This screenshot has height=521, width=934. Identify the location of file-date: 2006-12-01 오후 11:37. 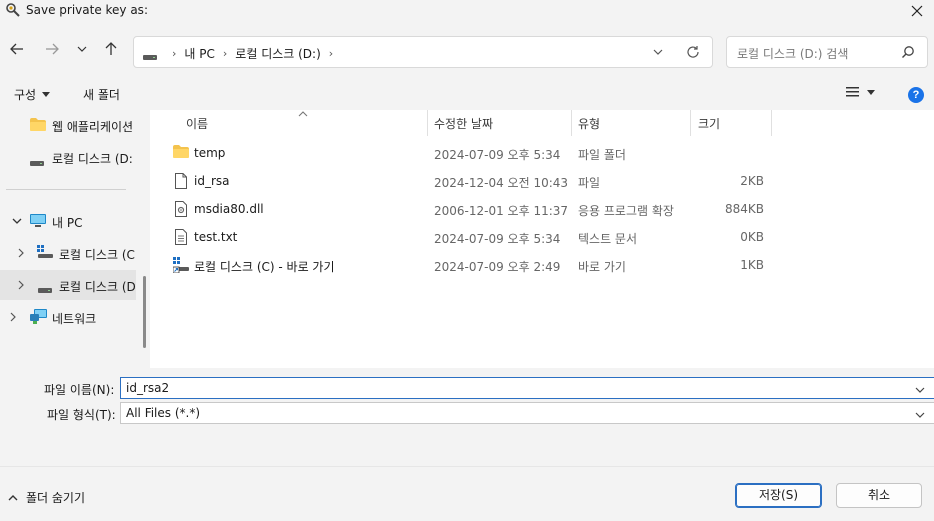
(501, 211).